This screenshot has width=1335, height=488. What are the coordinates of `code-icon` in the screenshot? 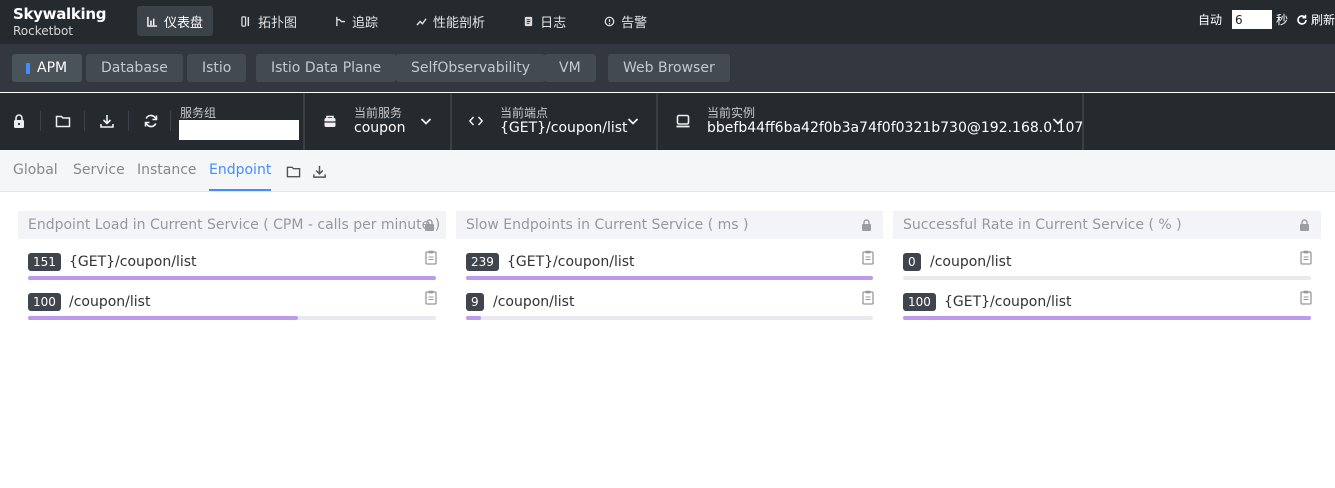 It's located at (476, 121).